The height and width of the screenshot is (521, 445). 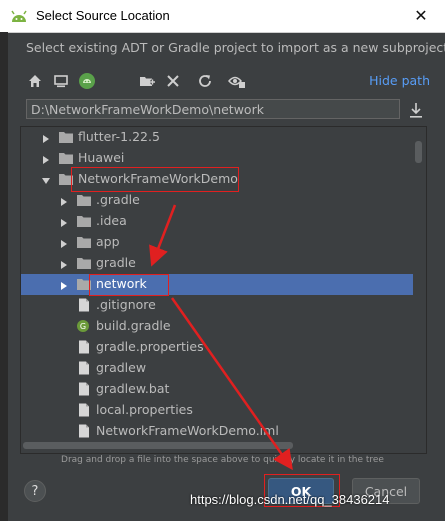 I want to click on tree-row: gradlew.bat, so click(x=217, y=389).